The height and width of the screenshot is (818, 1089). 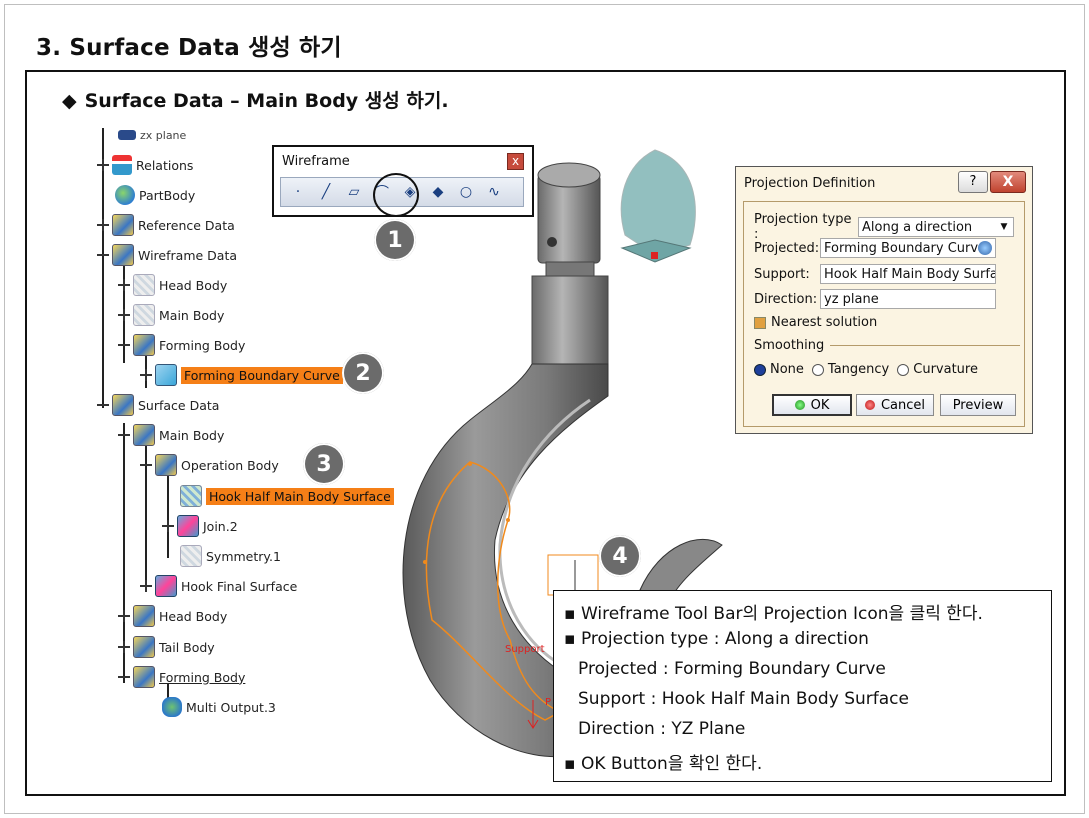 I want to click on hook-shaft-neck, so click(x=570, y=269).